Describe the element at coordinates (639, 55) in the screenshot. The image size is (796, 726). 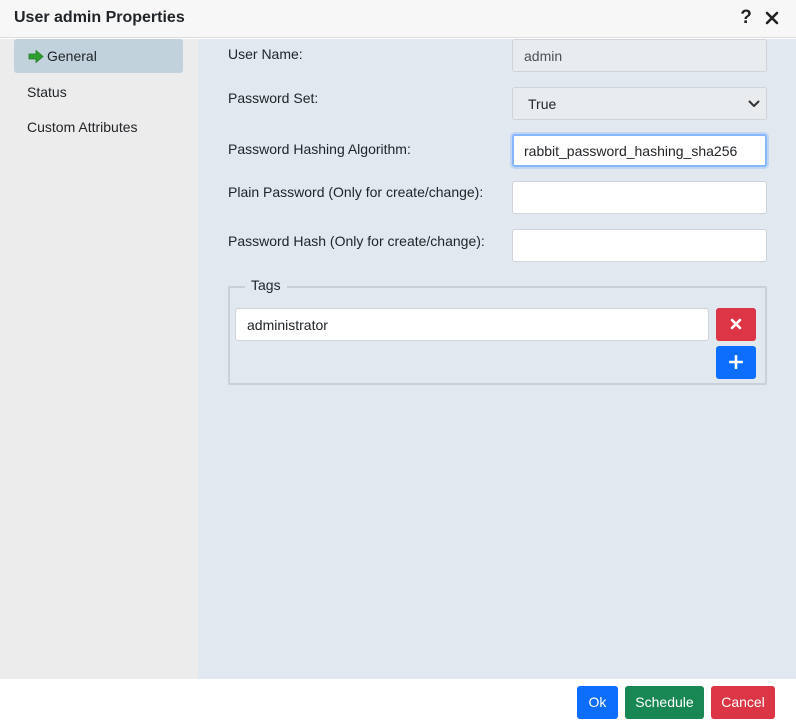
I see `user-name-input` at that location.